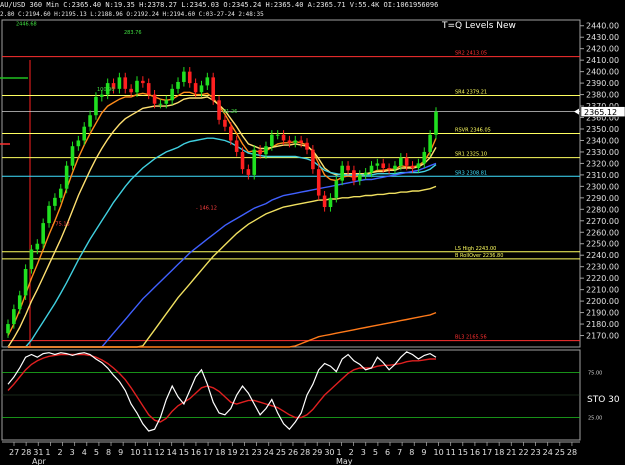 Image resolution: width=625 pixels, height=465 pixels. Describe the element at coordinates (60, 452) in the screenshot. I see `x-tick-label: 2` at that location.